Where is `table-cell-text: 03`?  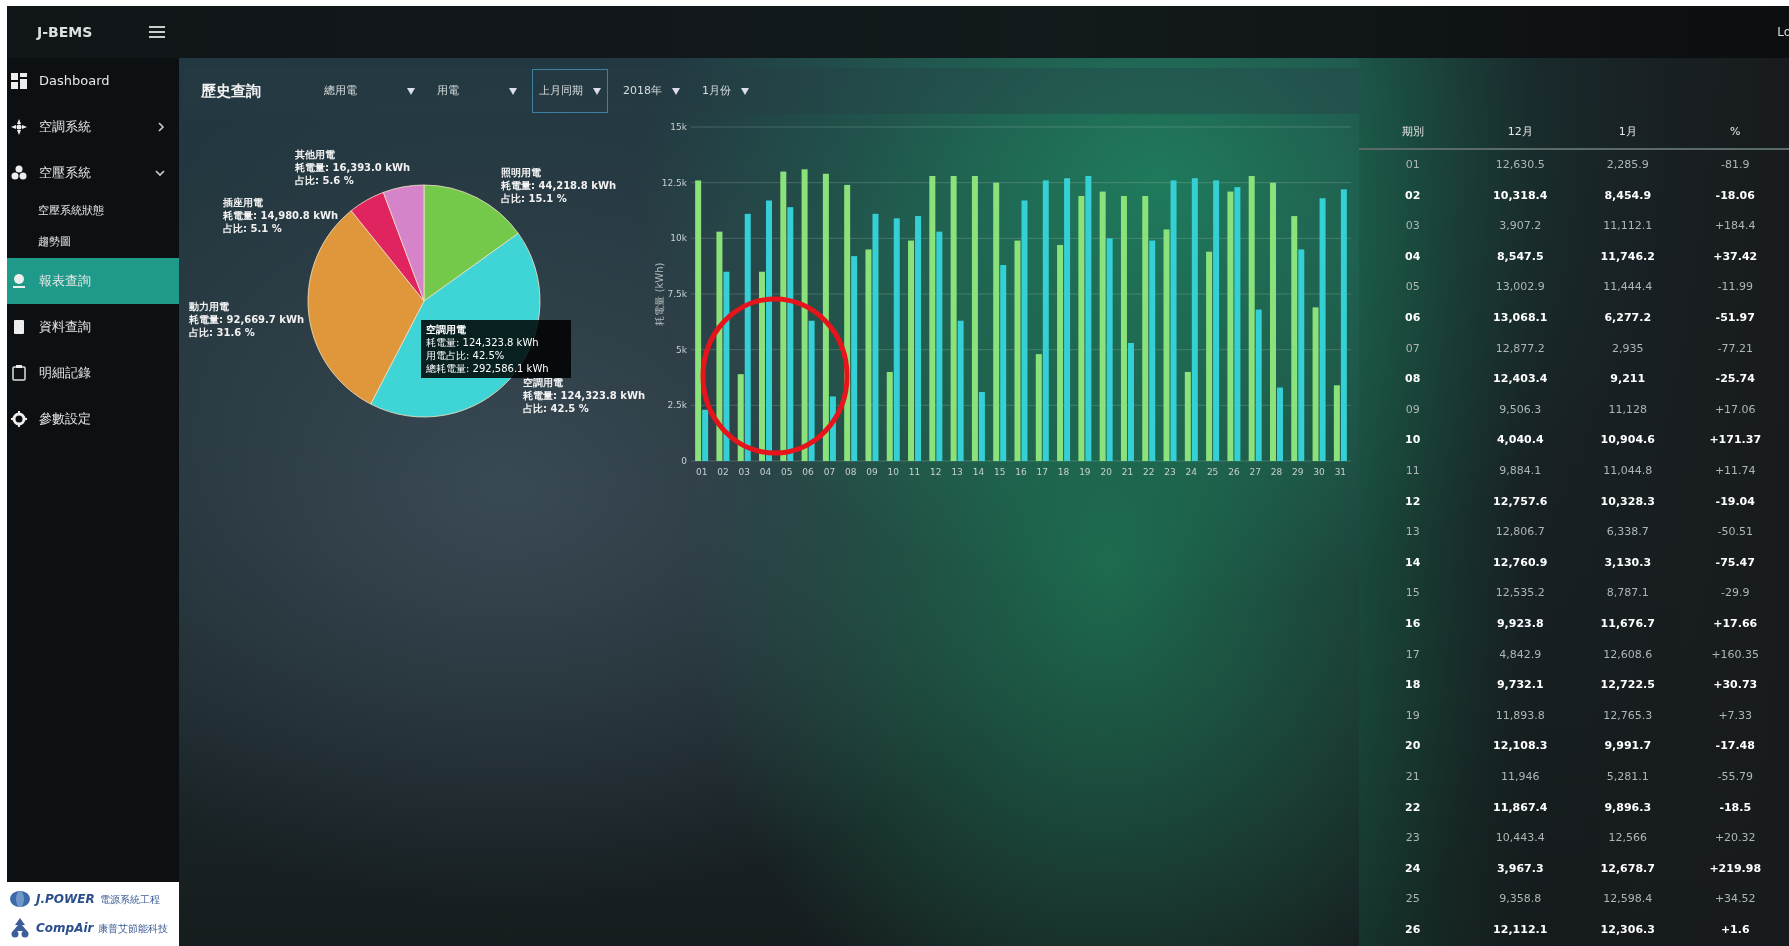 table-cell-text: 03 is located at coordinates (1412, 226).